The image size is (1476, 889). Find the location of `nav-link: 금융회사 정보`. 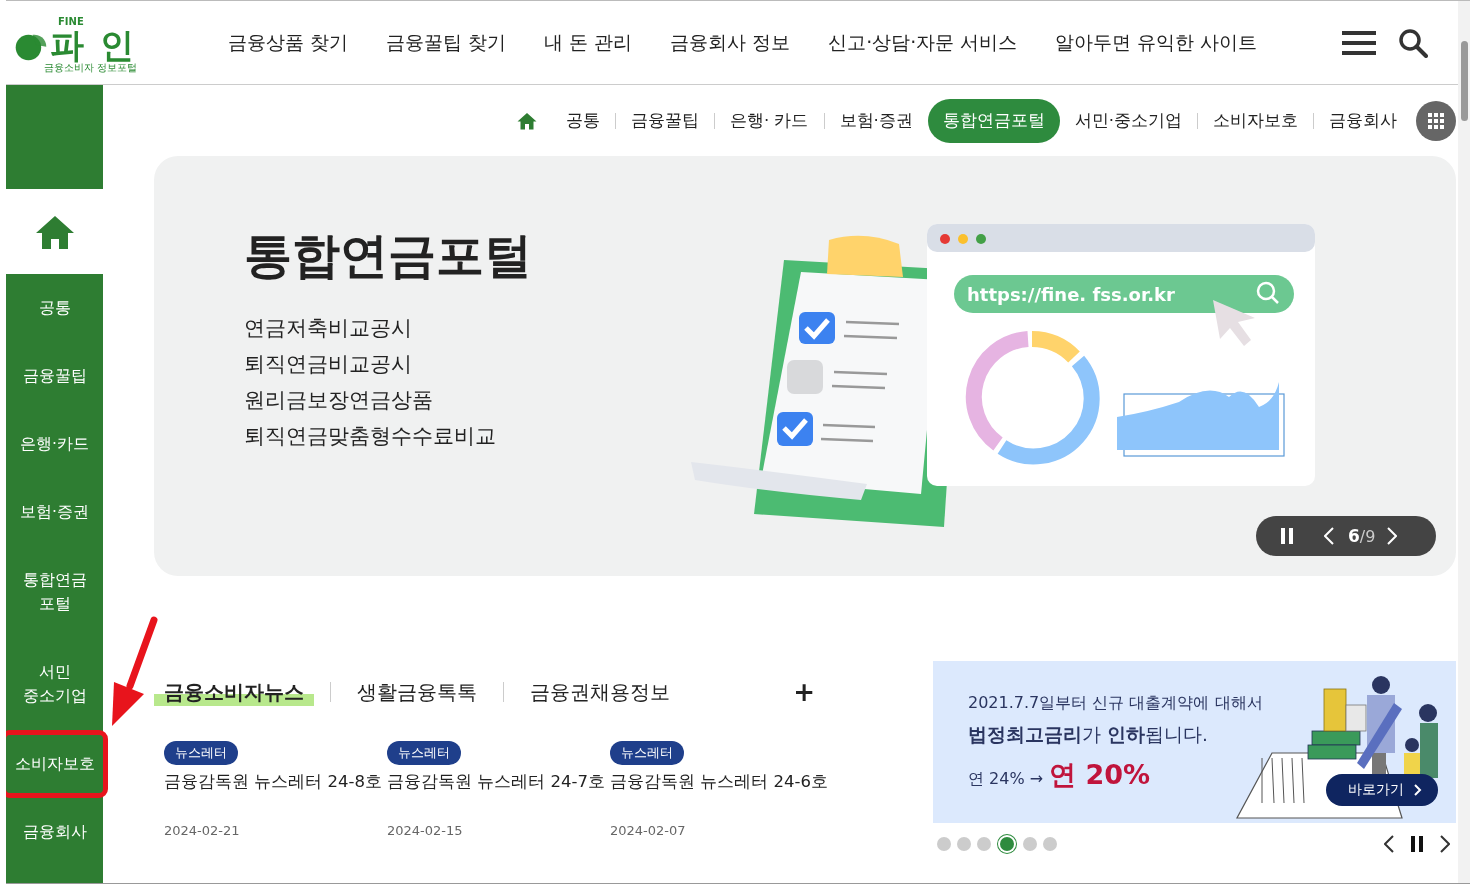

nav-link: 금융회사 정보 is located at coordinates (730, 42).